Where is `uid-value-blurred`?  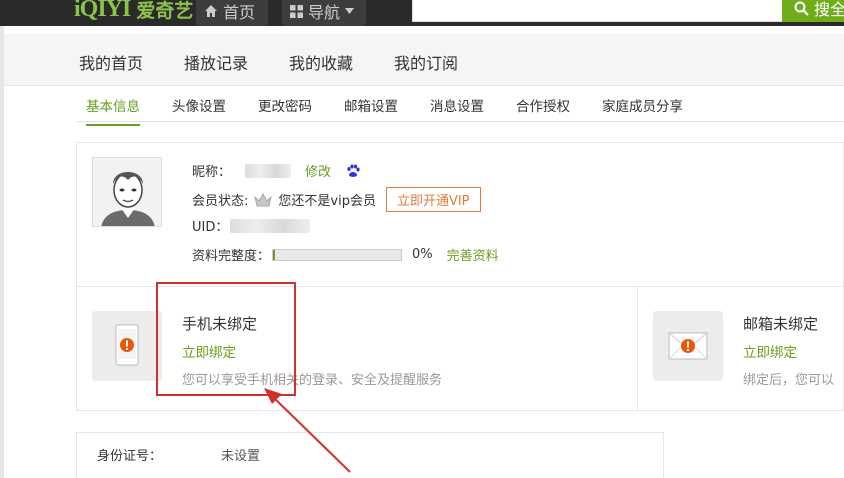 uid-value-blurred is located at coordinates (270, 225).